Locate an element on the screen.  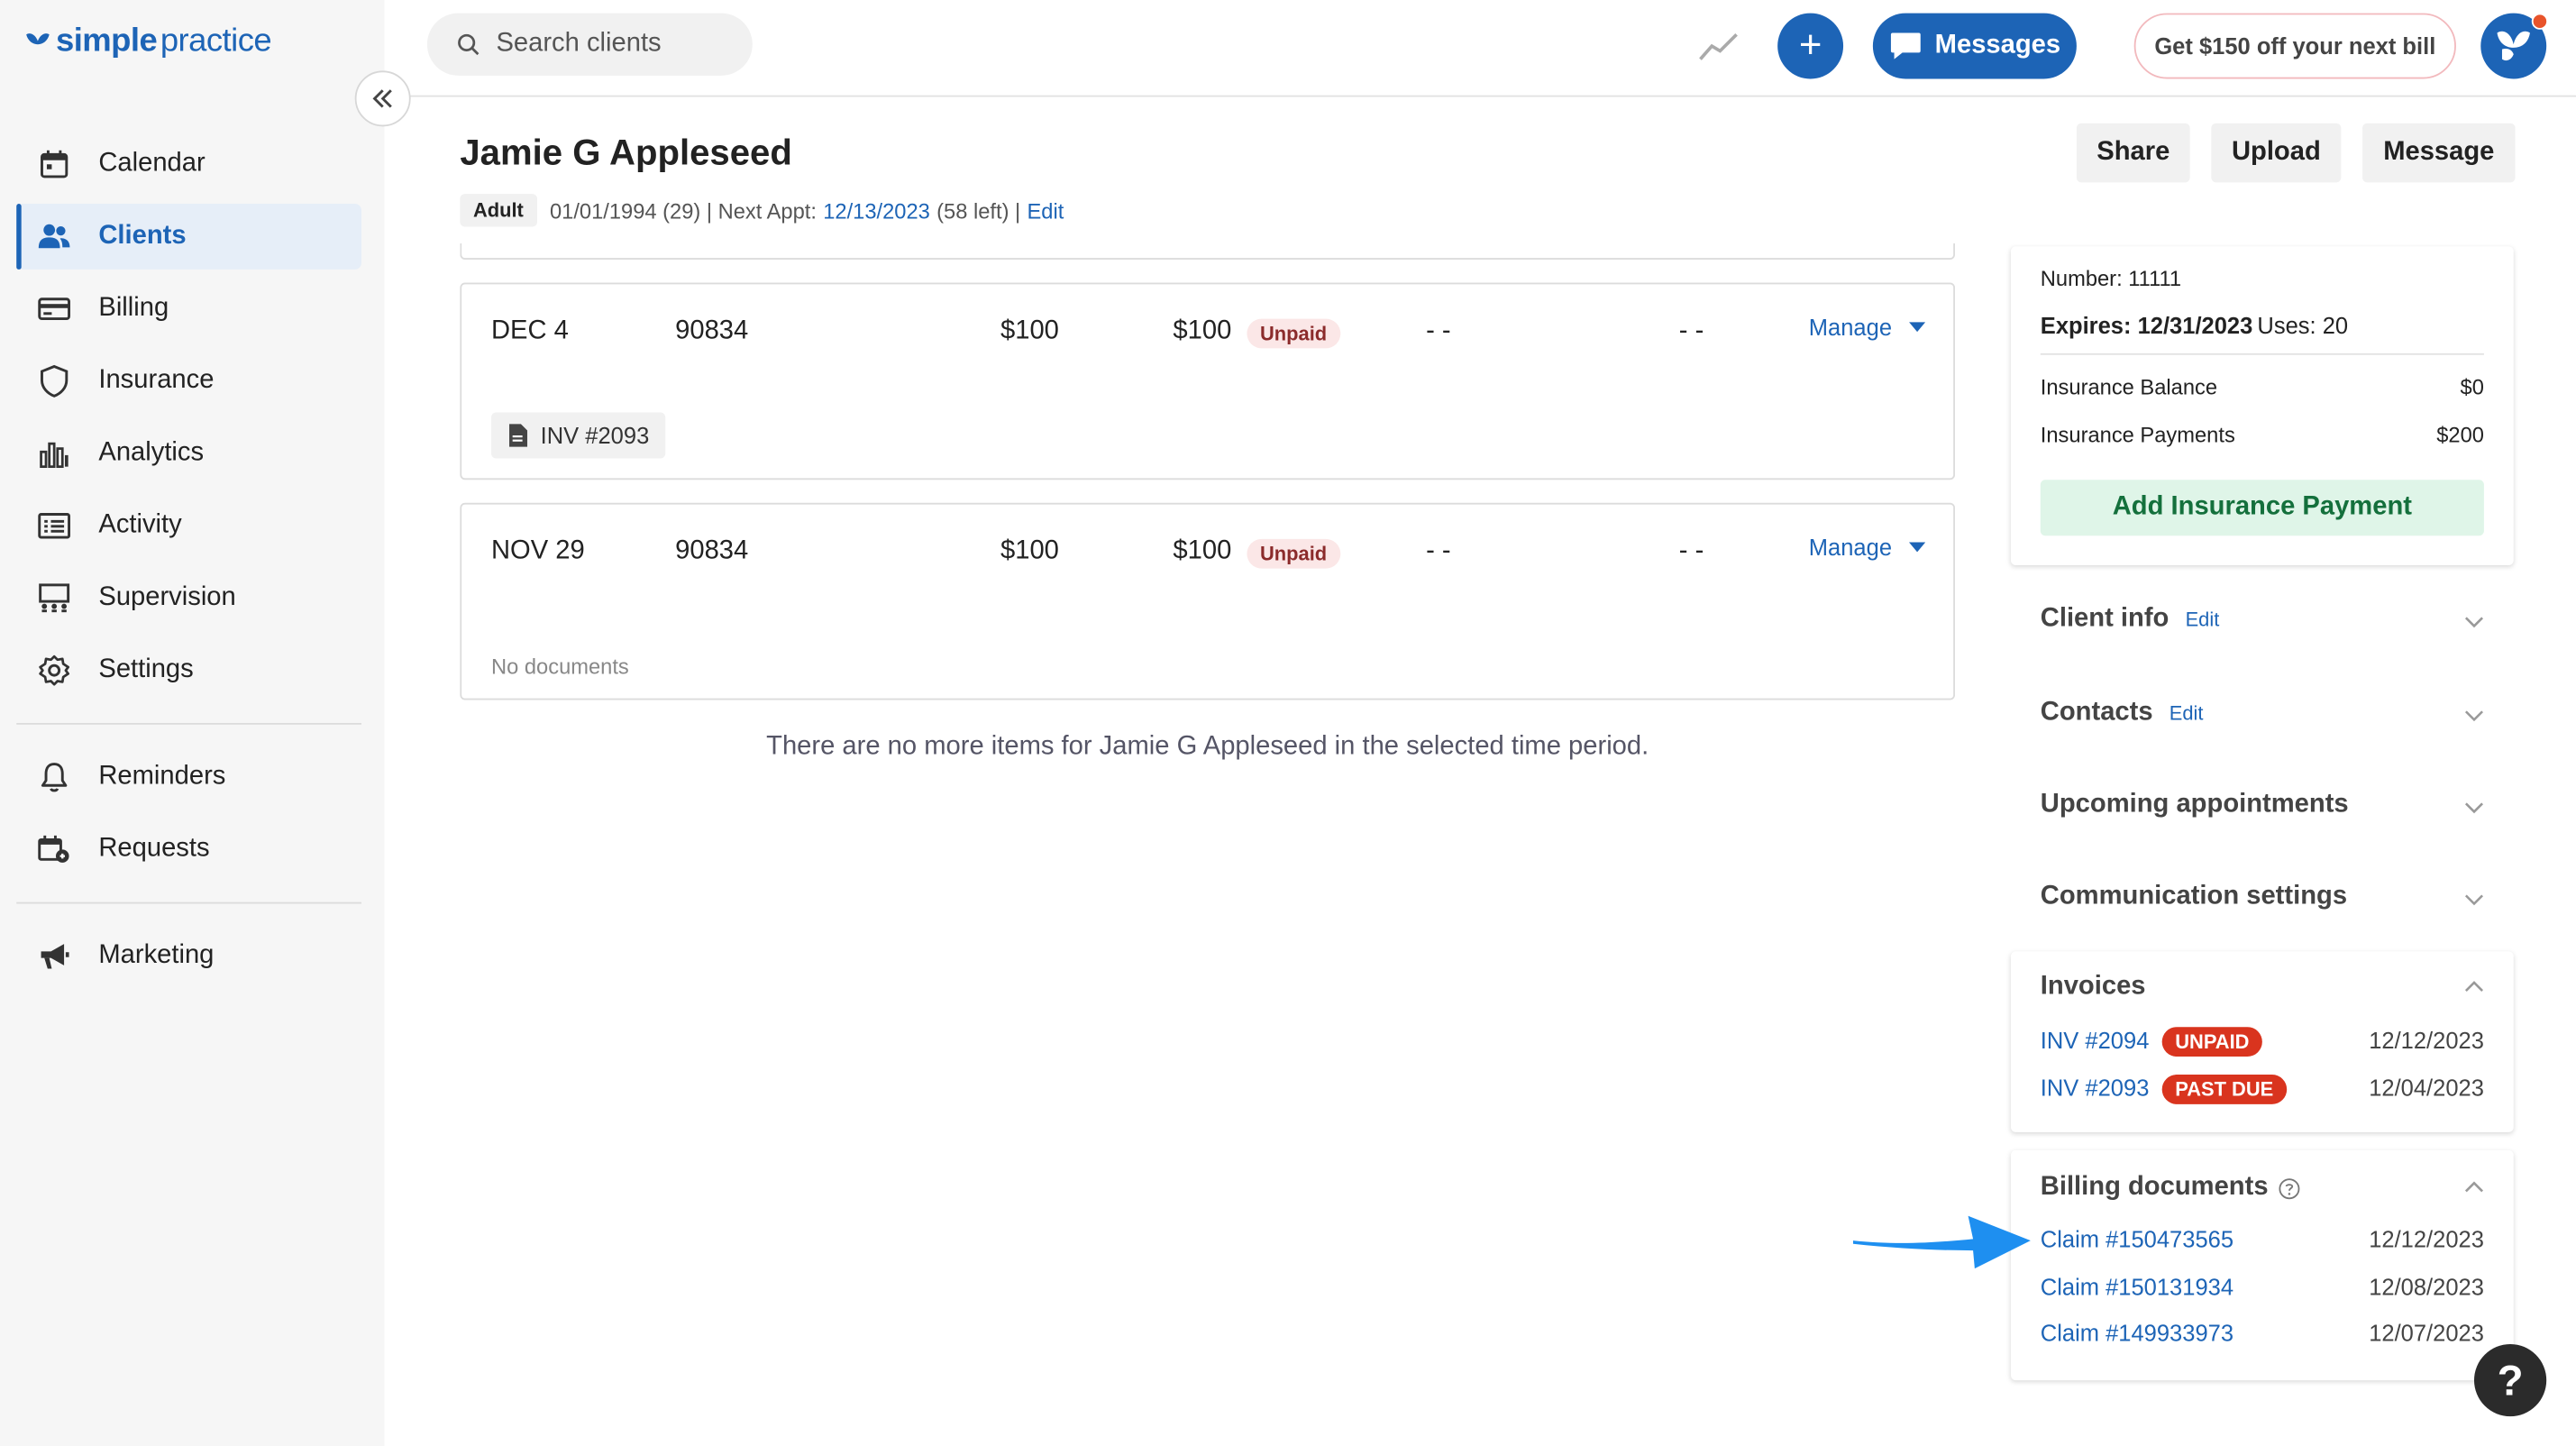
sidebar-item-activity: Activity is located at coordinates (188, 526).